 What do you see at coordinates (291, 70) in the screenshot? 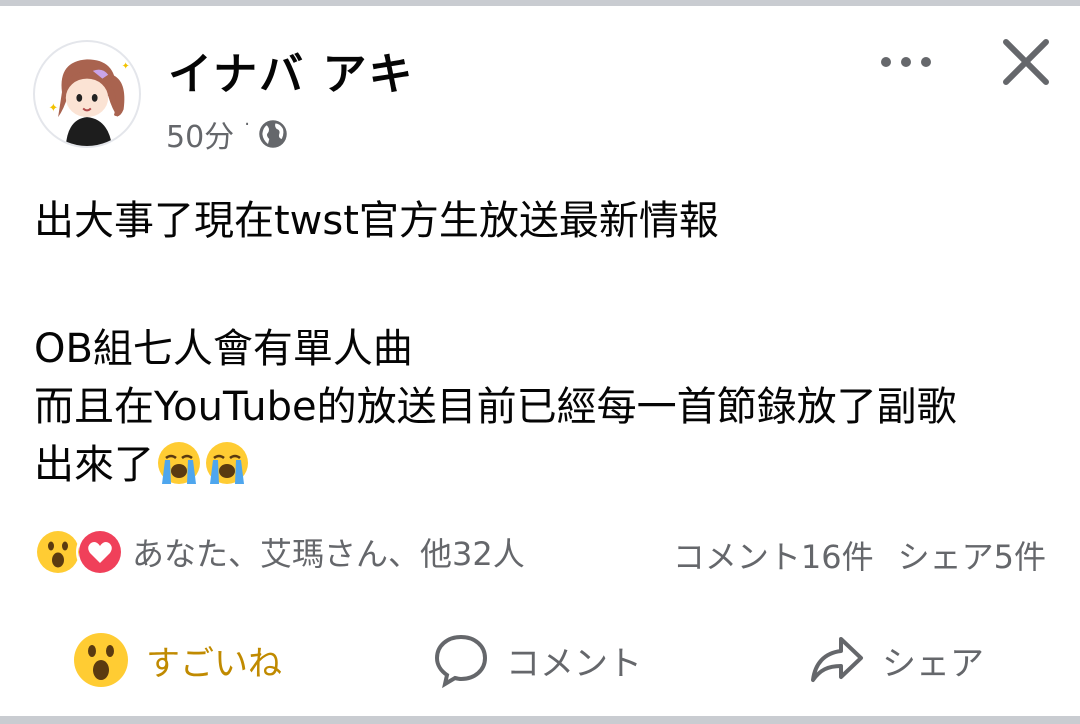
I see `author-name: イナバ アキ` at bounding box center [291, 70].